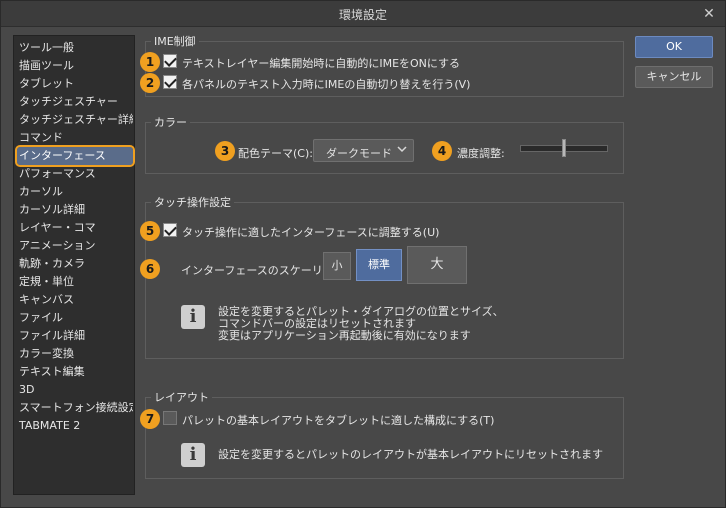  What do you see at coordinates (75, 156) in the screenshot?
I see `sidebar-item-interface: インターフェース` at bounding box center [75, 156].